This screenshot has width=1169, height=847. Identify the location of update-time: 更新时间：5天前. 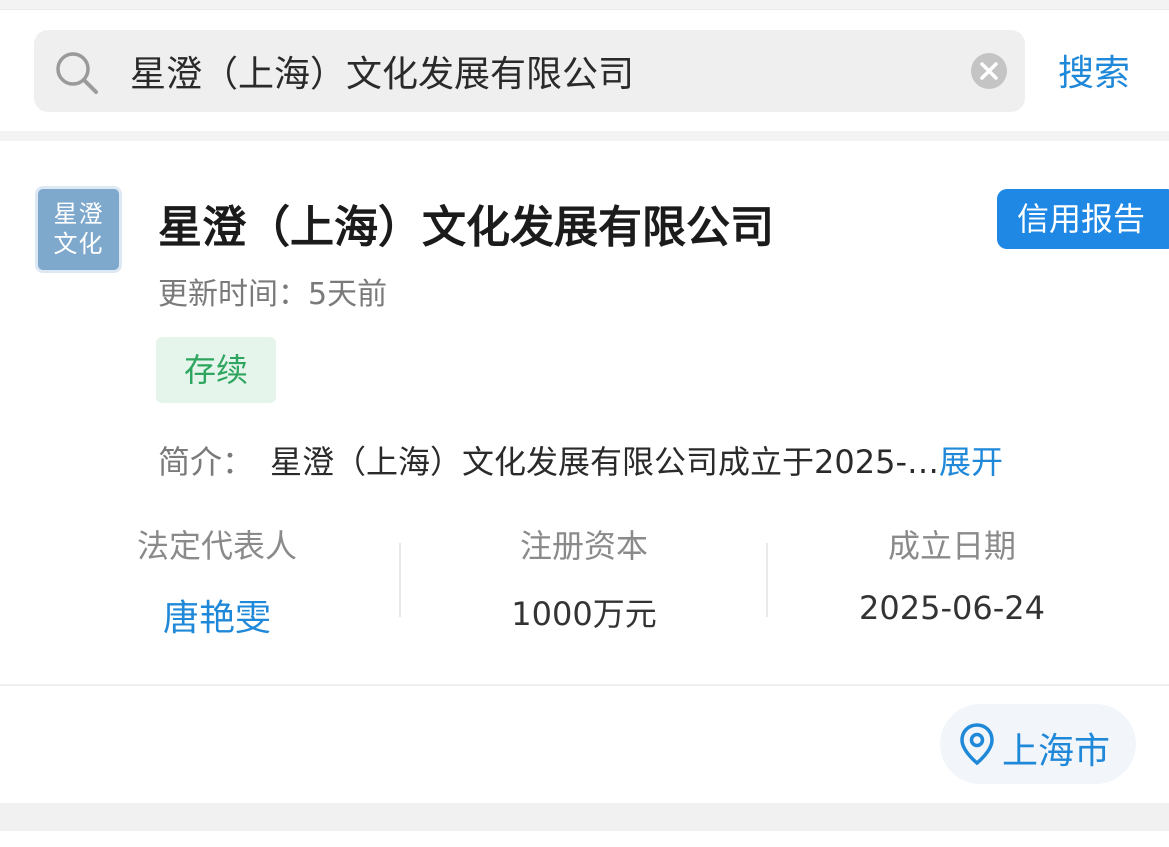
(273, 294).